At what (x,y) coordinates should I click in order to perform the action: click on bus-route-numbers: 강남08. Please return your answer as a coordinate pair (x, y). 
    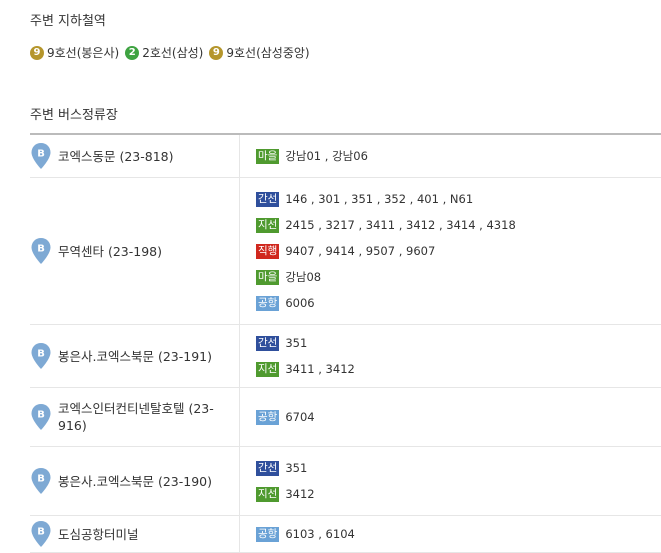
    Looking at the image, I should click on (303, 277).